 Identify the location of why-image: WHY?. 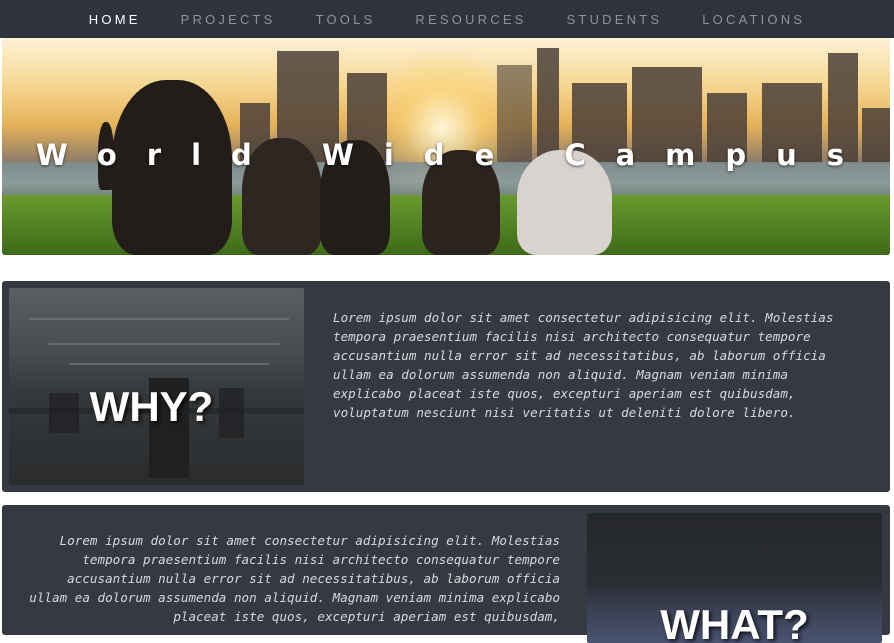
(156, 386).